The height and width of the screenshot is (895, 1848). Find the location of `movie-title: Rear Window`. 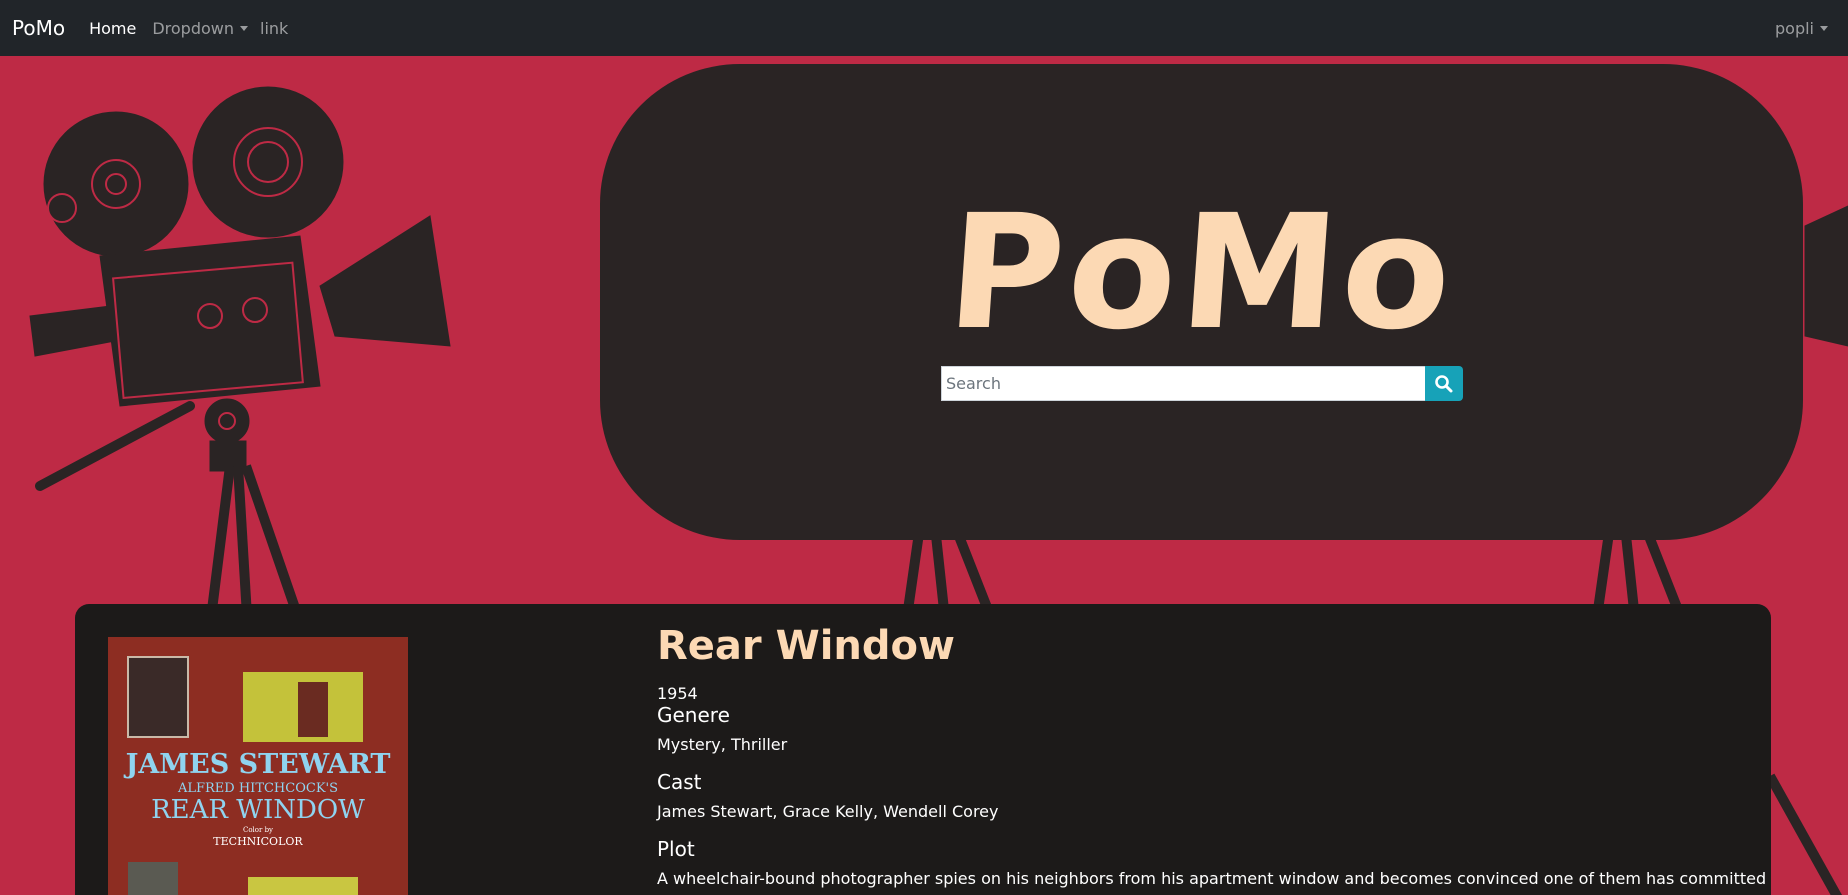

movie-title: Rear Window is located at coordinates (806, 646).